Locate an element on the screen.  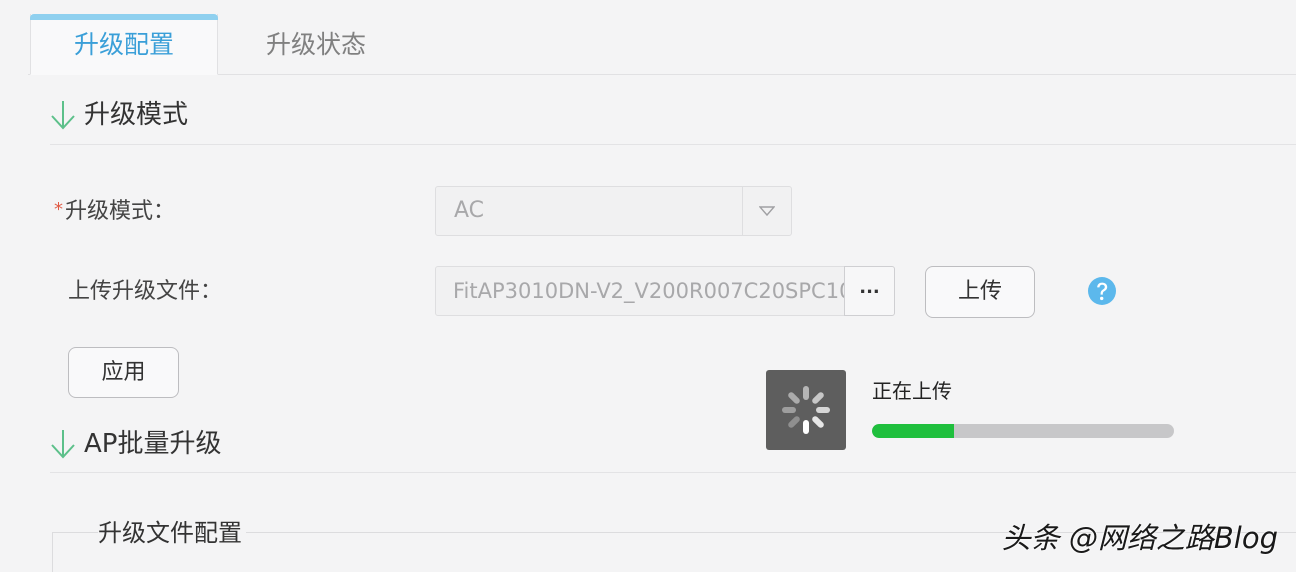
tab-bar: 升级配置 升级状态 is located at coordinates (648, 38).